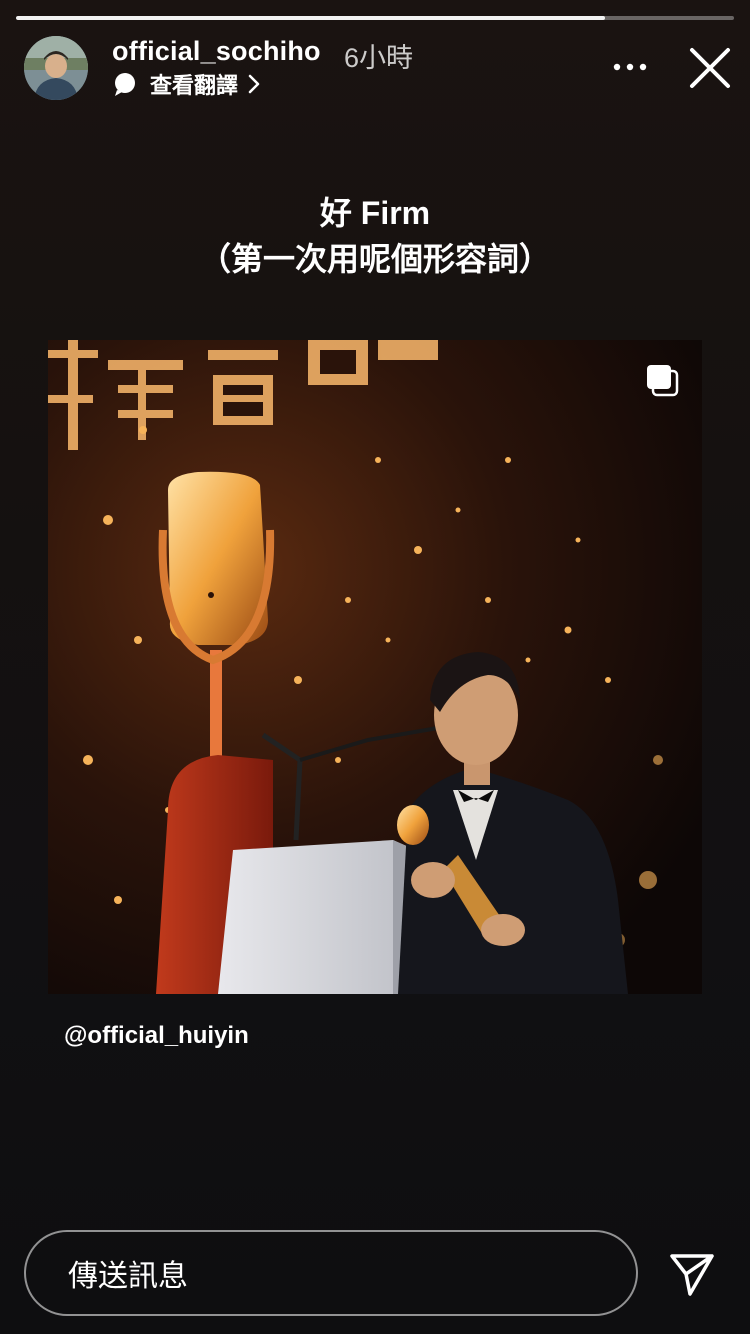  I want to click on avatar, so click(56, 68).